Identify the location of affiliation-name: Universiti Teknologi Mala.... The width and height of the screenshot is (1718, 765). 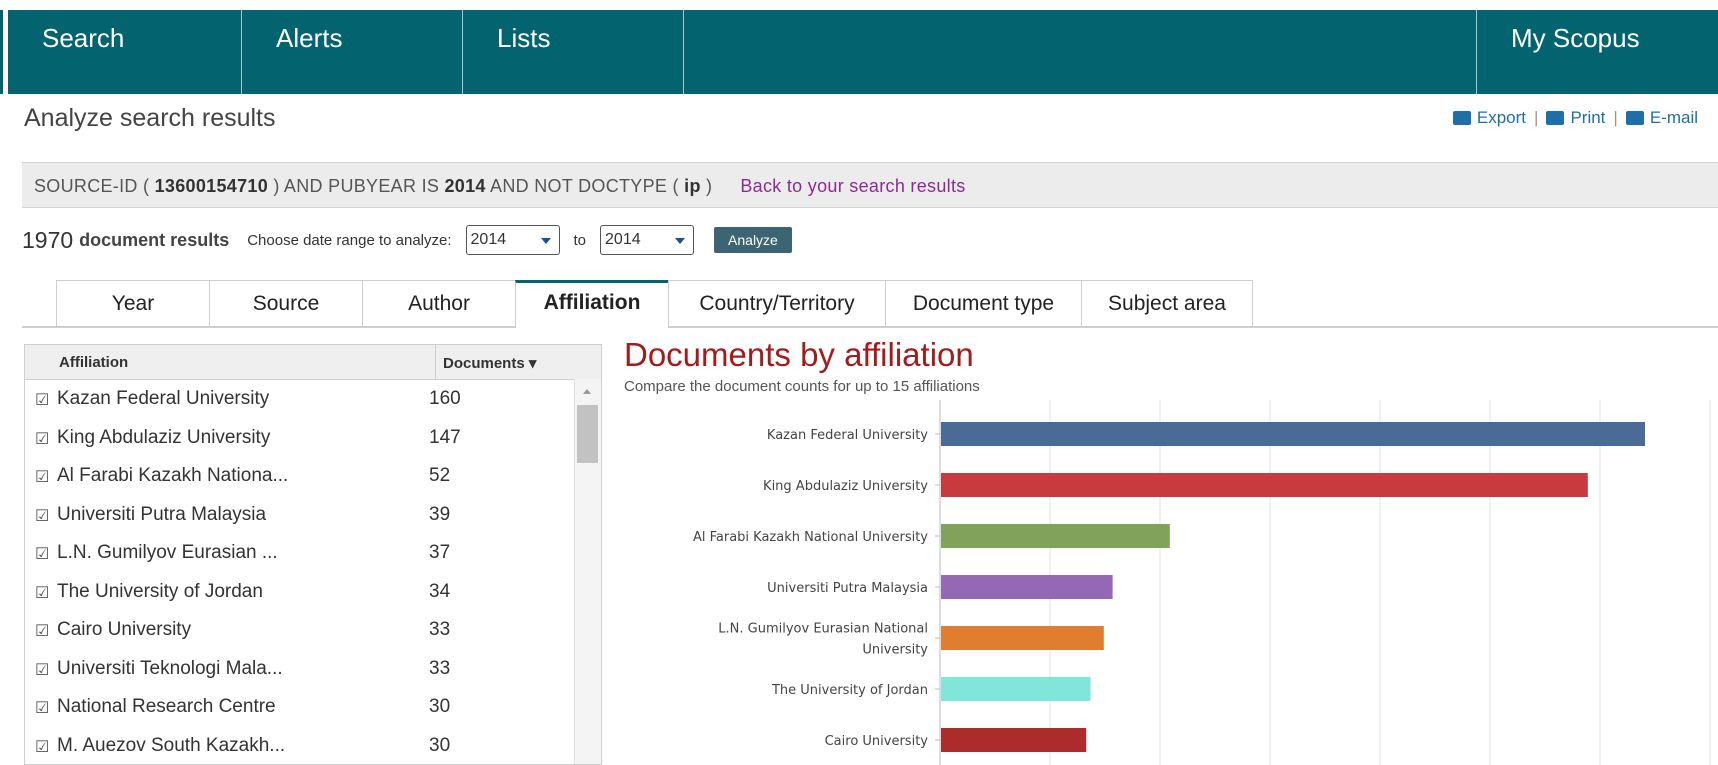
(170, 669).